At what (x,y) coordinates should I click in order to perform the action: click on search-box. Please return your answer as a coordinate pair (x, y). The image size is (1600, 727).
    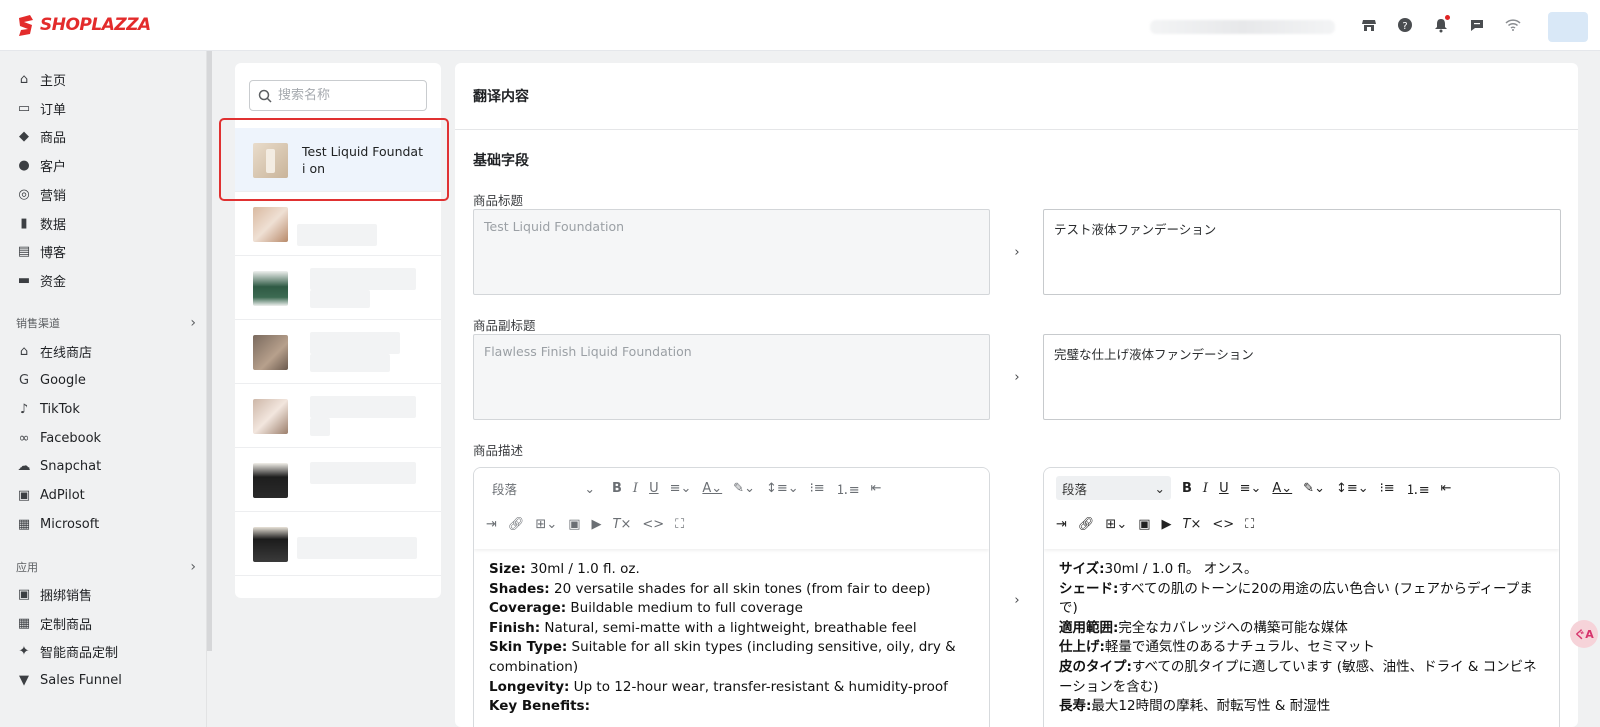
    Looking at the image, I should click on (338, 95).